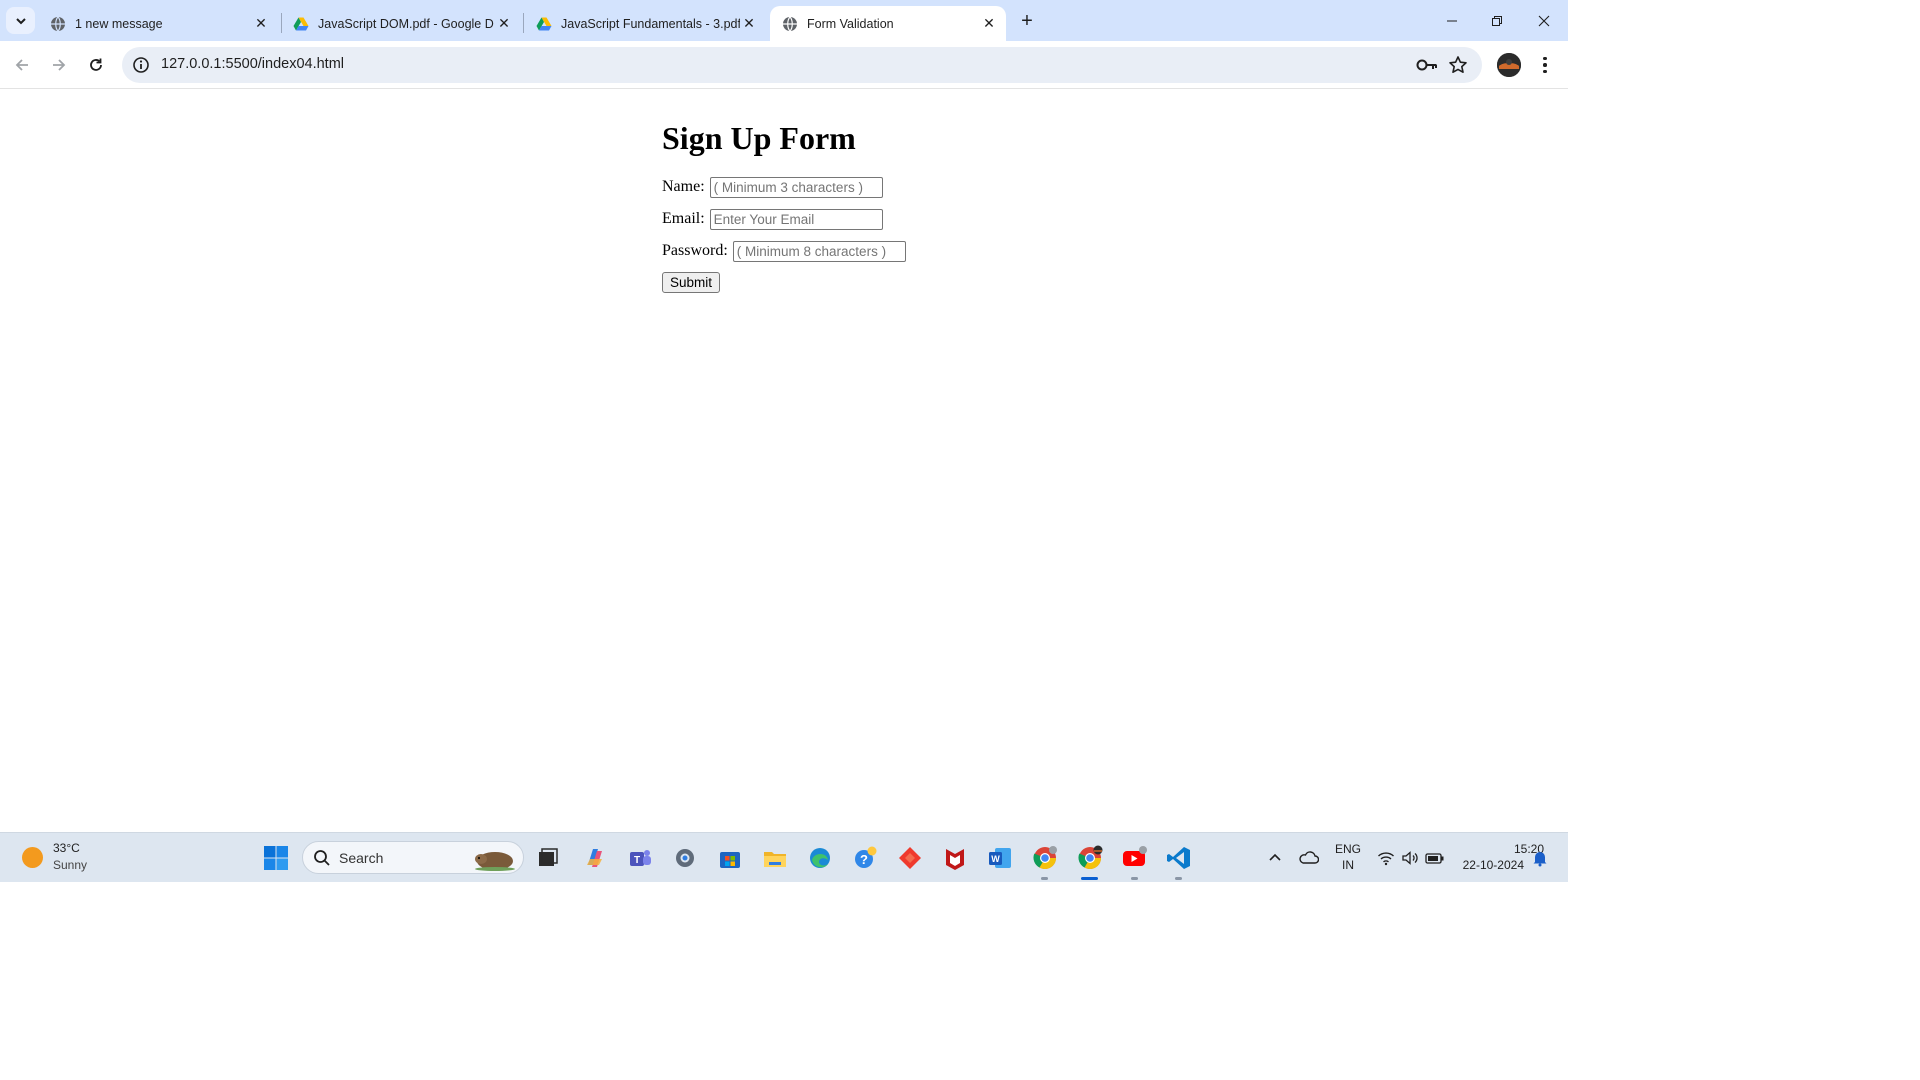  I want to click on task-view-icon, so click(548, 858).